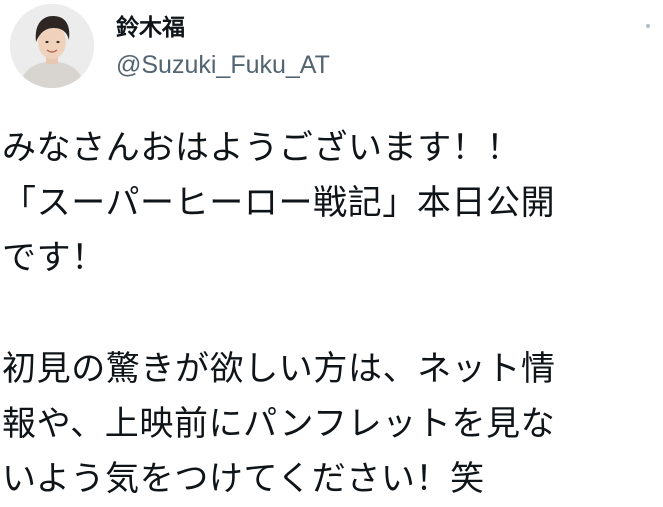  I want to click on tweet-line: です！, so click(54, 258).